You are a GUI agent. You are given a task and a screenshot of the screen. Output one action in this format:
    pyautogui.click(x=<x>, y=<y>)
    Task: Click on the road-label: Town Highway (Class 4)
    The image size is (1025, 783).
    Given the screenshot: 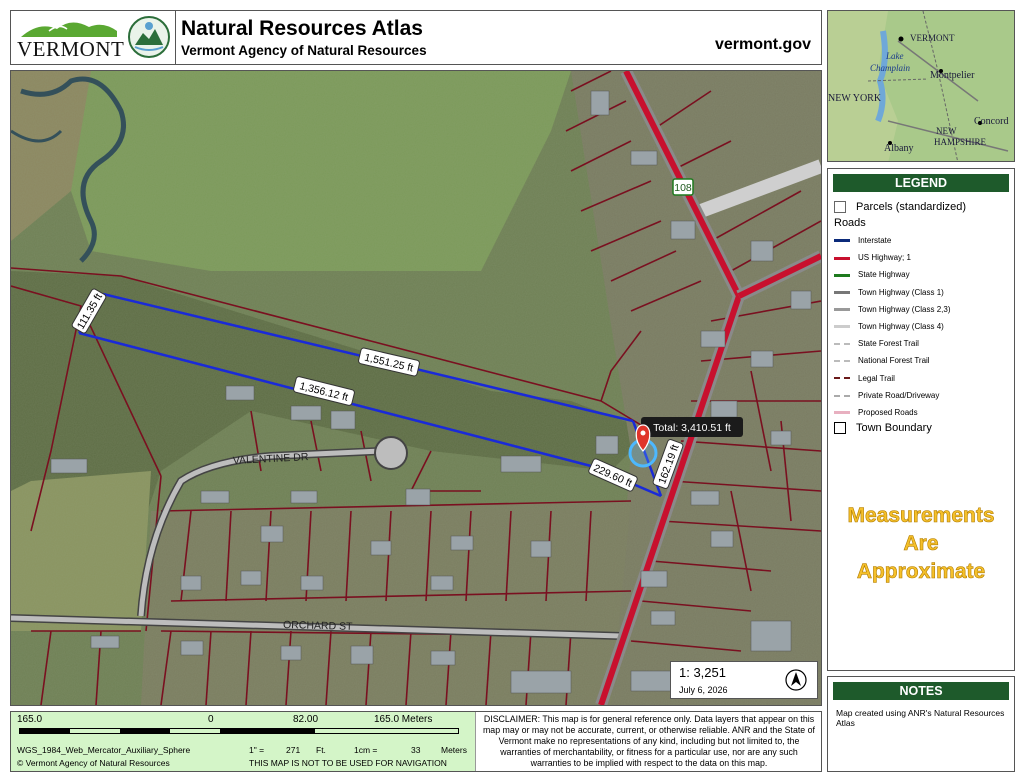 What is the action you would take?
    pyautogui.click(x=901, y=326)
    